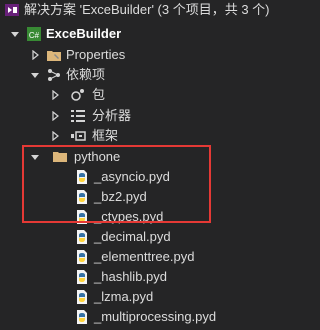 This screenshot has height=330, width=320. I want to click on tree-item-packages: 包, so click(148, 95).